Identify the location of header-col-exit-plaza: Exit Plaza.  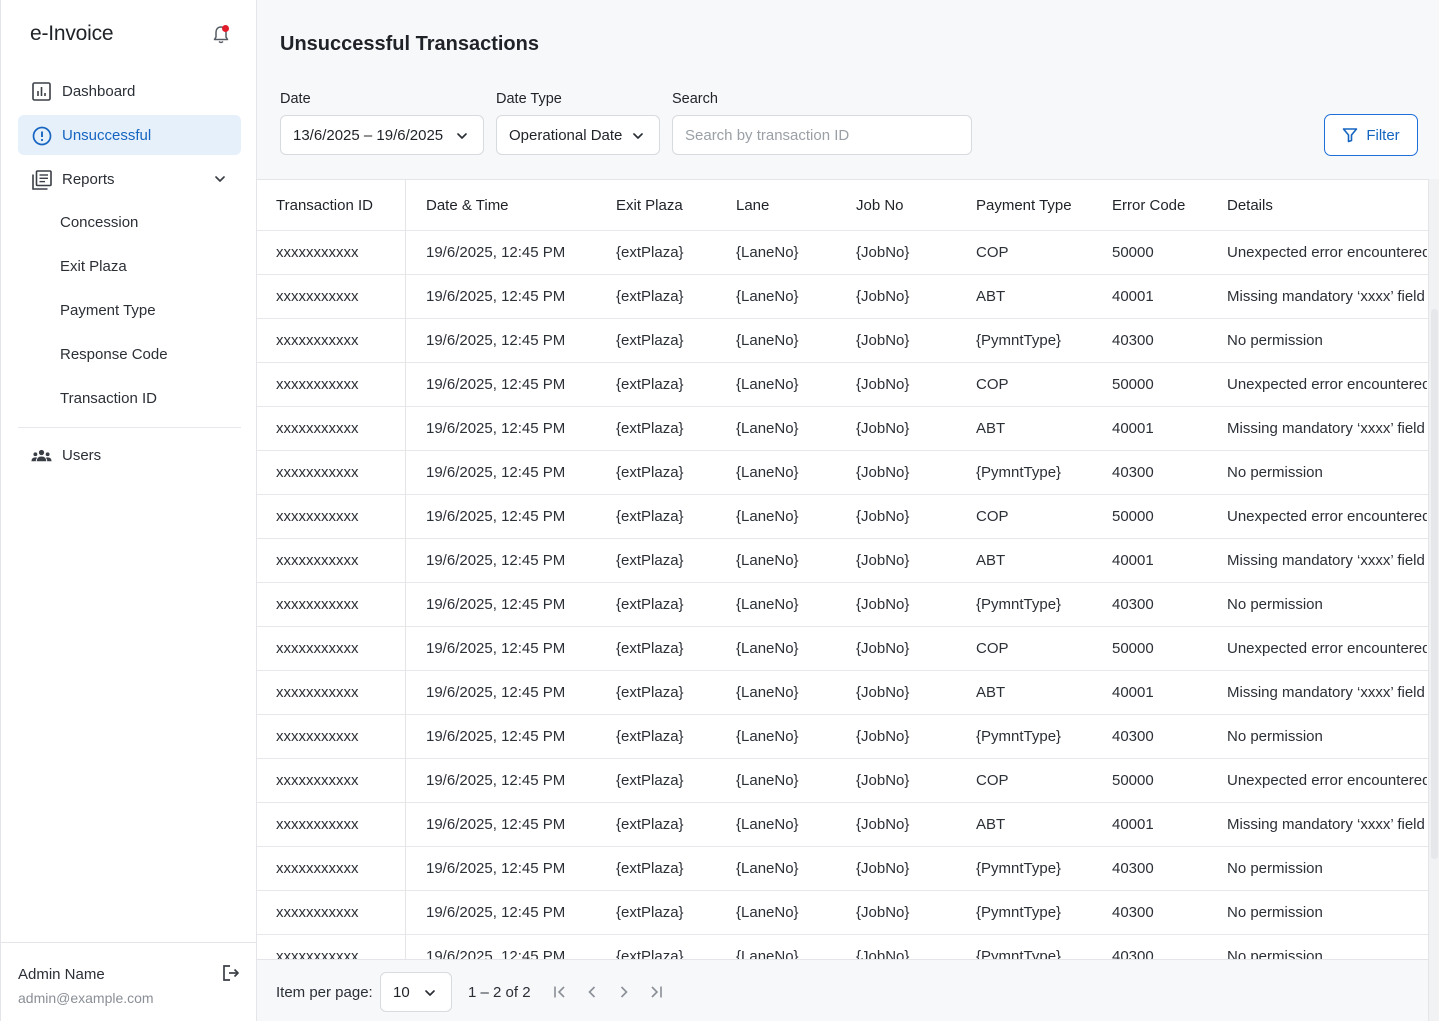
(649, 205).